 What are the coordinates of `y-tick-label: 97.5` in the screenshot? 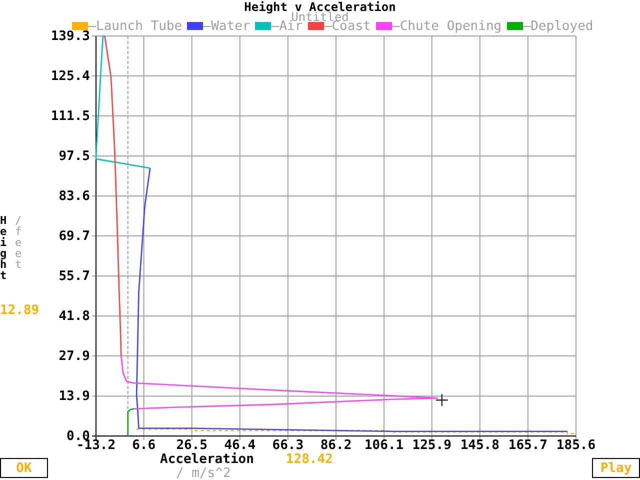 It's located at (74, 156).